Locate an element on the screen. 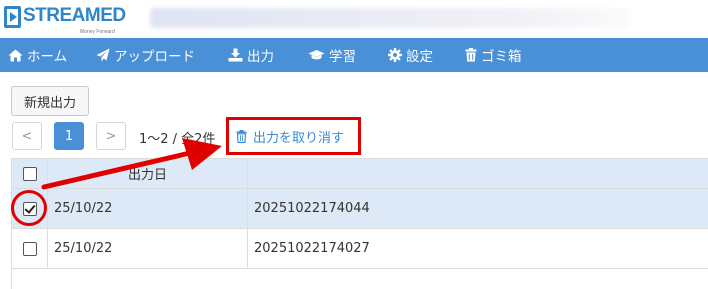 The height and width of the screenshot is (289, 708). nav-label-settings: 設定 is located at coordinates (419, 57).